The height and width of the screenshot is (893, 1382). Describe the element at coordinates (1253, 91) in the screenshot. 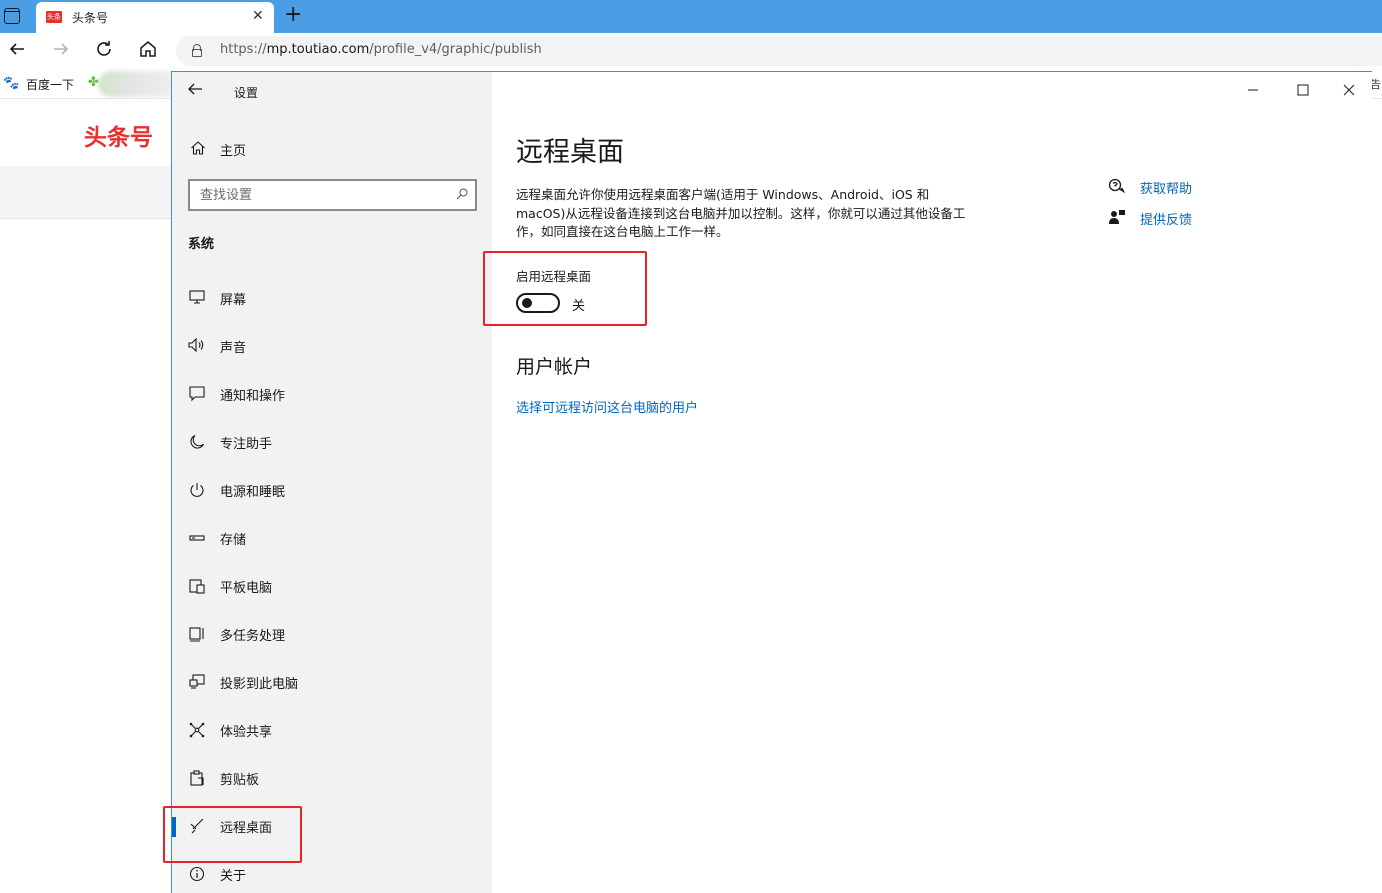

I see `minimize-button` at that location.